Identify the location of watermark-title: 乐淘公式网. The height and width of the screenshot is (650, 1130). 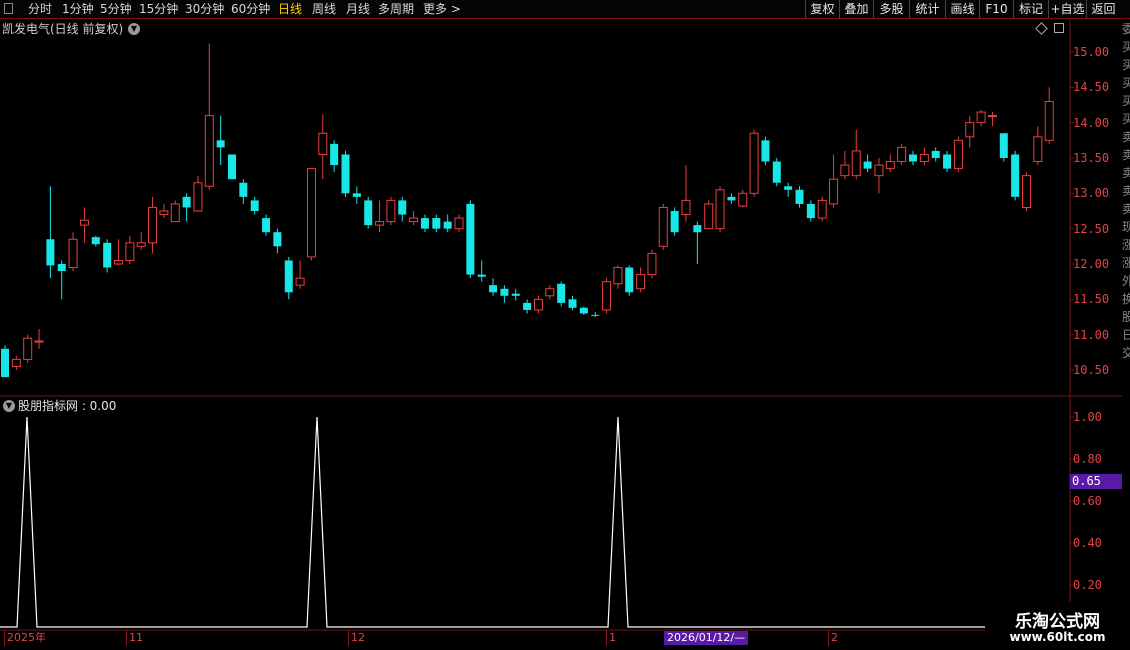
(1057, 622).